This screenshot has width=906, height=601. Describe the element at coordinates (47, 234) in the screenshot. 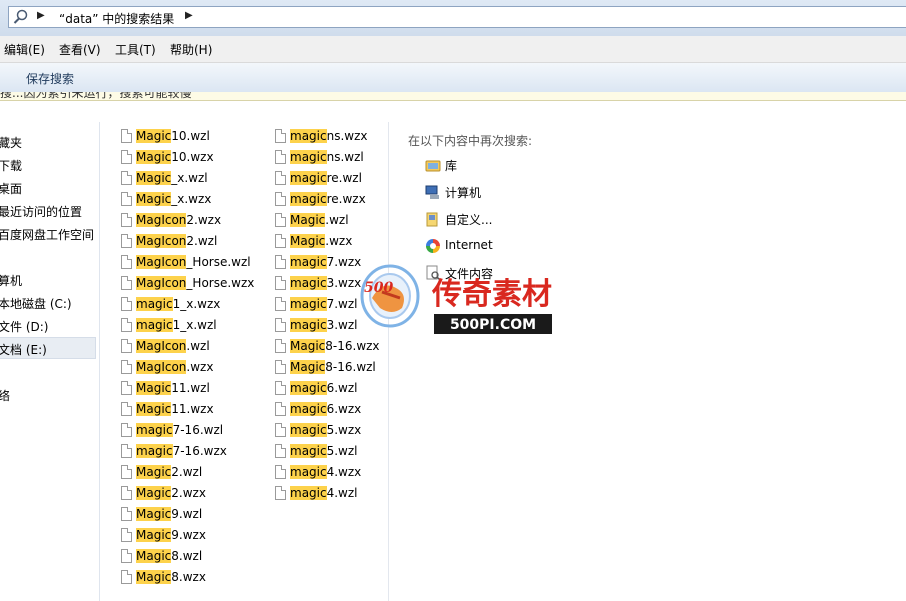

I see `nav-item-baidu-netdisk: 百度网盘工作空间` at that location.